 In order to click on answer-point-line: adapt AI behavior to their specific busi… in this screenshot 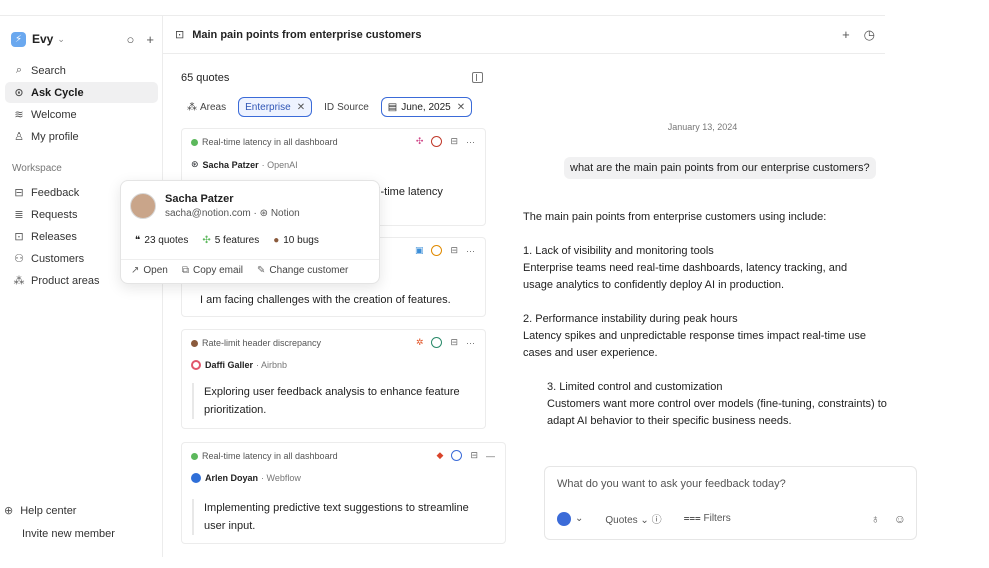, I will do `click(669, 421)`.